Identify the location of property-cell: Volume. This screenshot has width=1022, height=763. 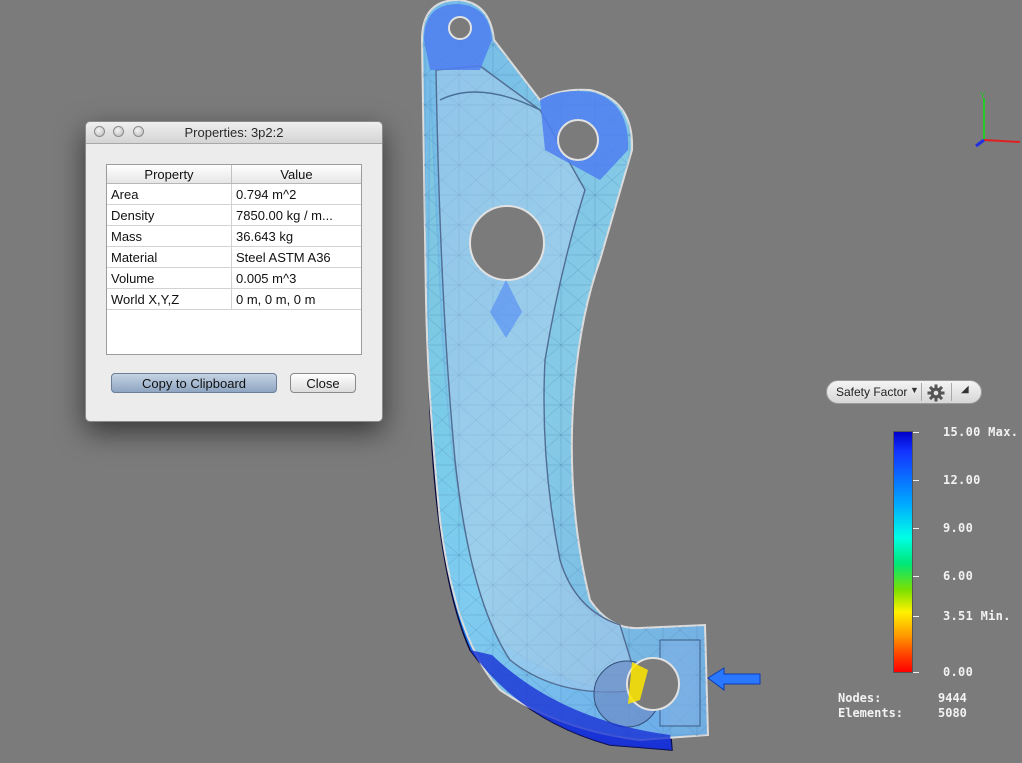
(169, 278).